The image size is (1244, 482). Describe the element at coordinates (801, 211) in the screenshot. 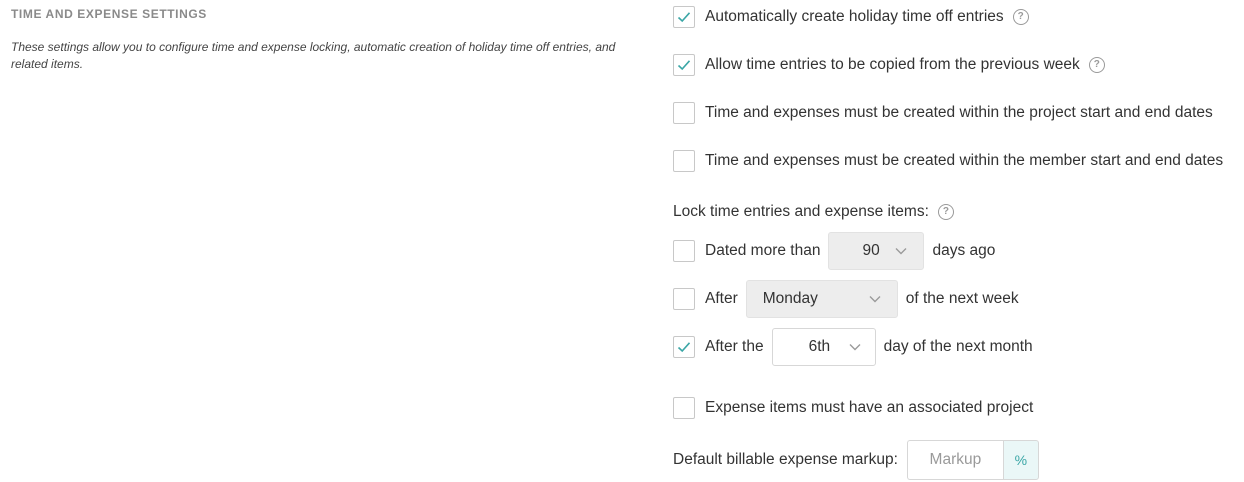

I see `lock-heading: Lock time entries and expense items:` at that location.